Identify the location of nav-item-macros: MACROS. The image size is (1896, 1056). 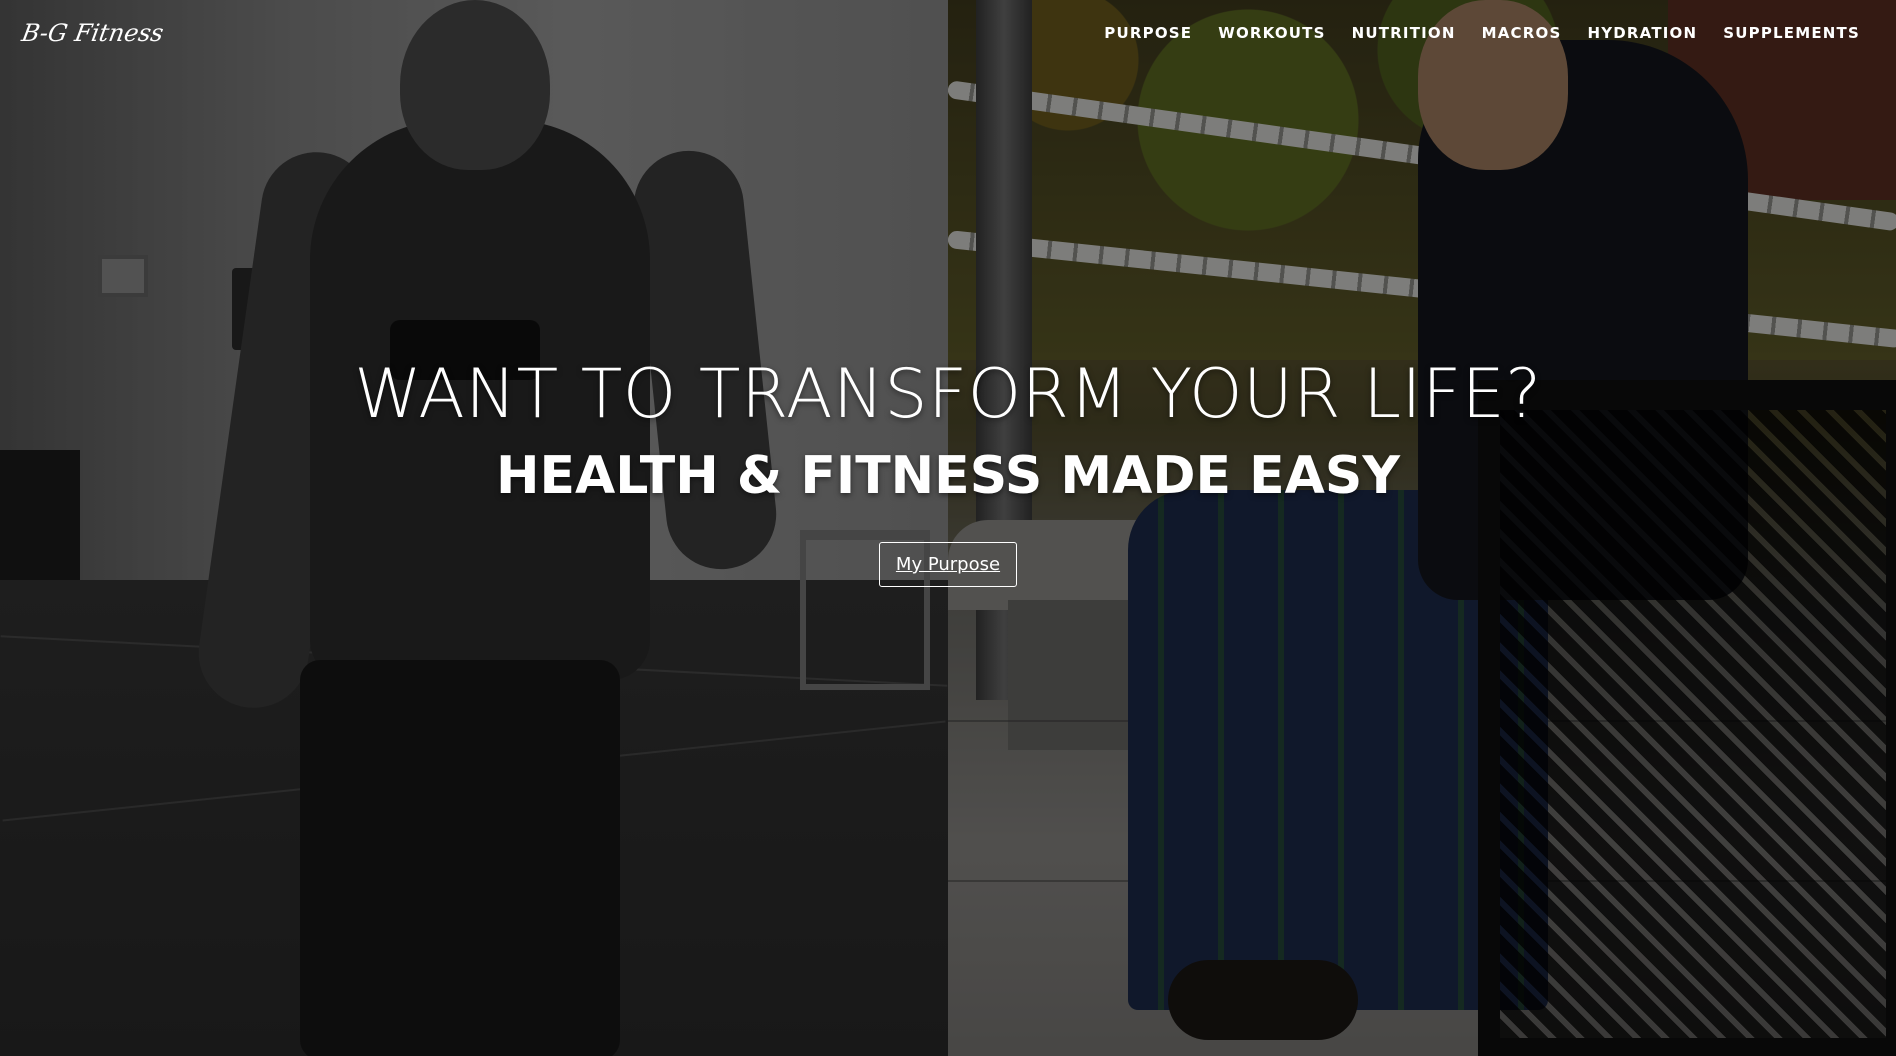
(1522, 33).